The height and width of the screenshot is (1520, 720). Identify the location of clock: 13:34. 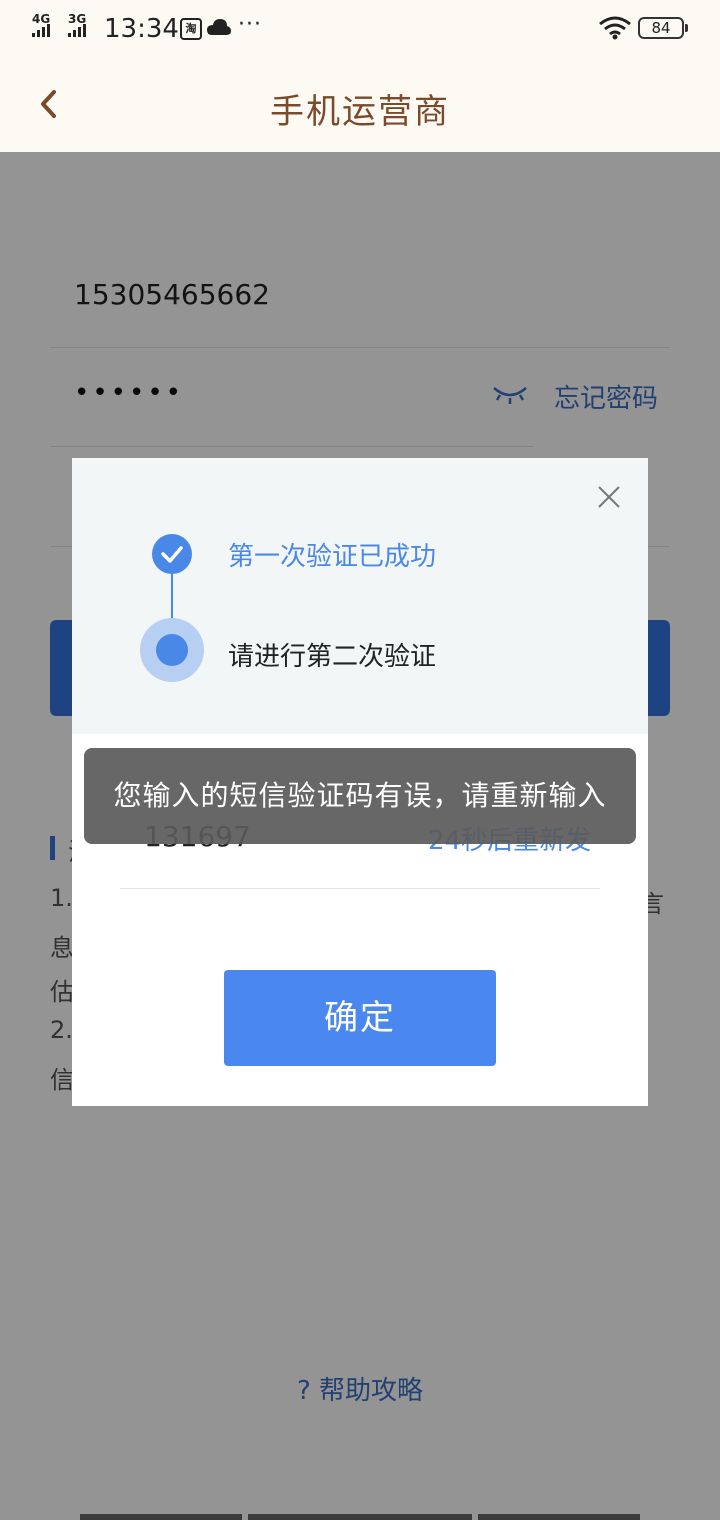
(141, 29).